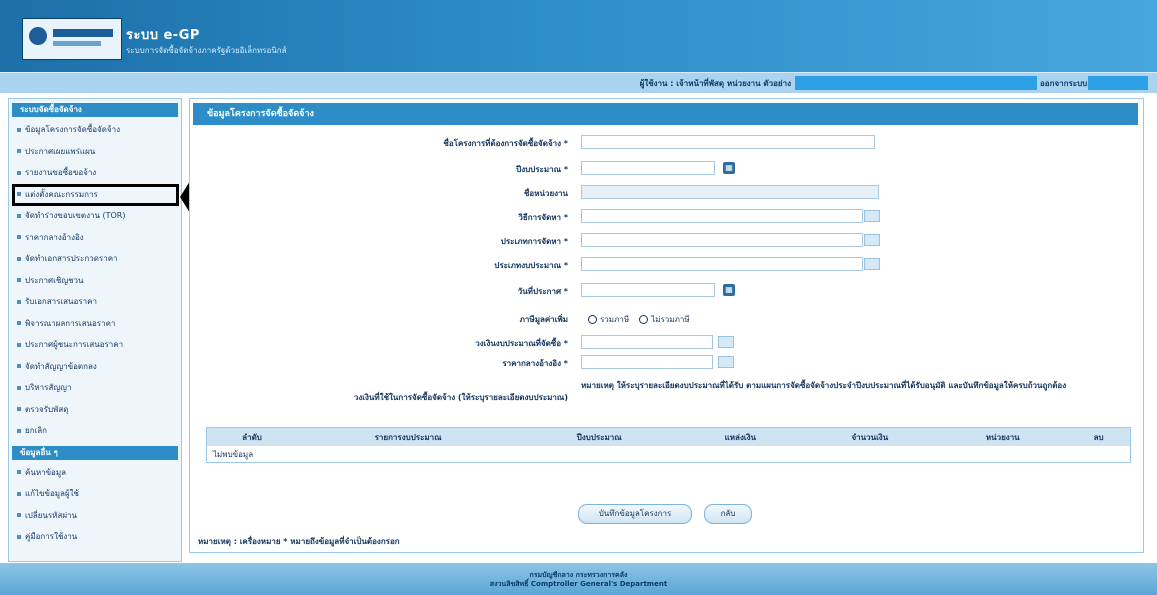  What do you see at coordinates (722, 216) in the screenshot?
I see `method-select` at bounding box center [722, 216].